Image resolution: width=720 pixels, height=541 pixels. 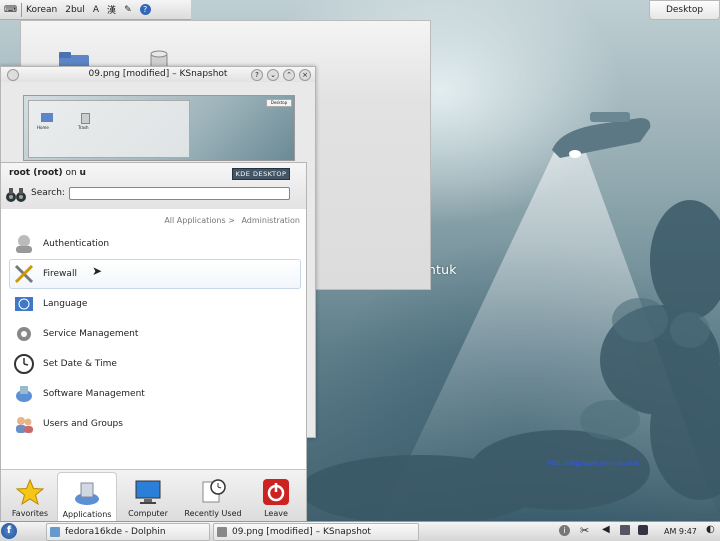 I want to click on task-label: fedora16kde - Dolphin, so click(x=115, y=532).